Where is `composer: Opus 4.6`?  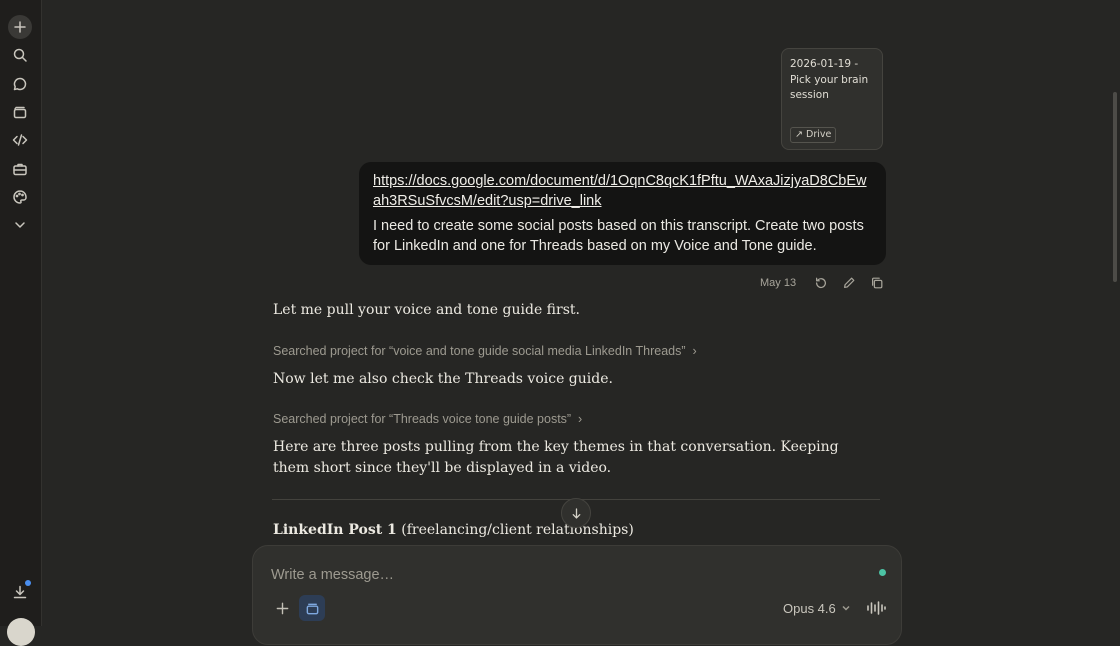
composer: Opus 4.6 is located at coordinates (577, 595).